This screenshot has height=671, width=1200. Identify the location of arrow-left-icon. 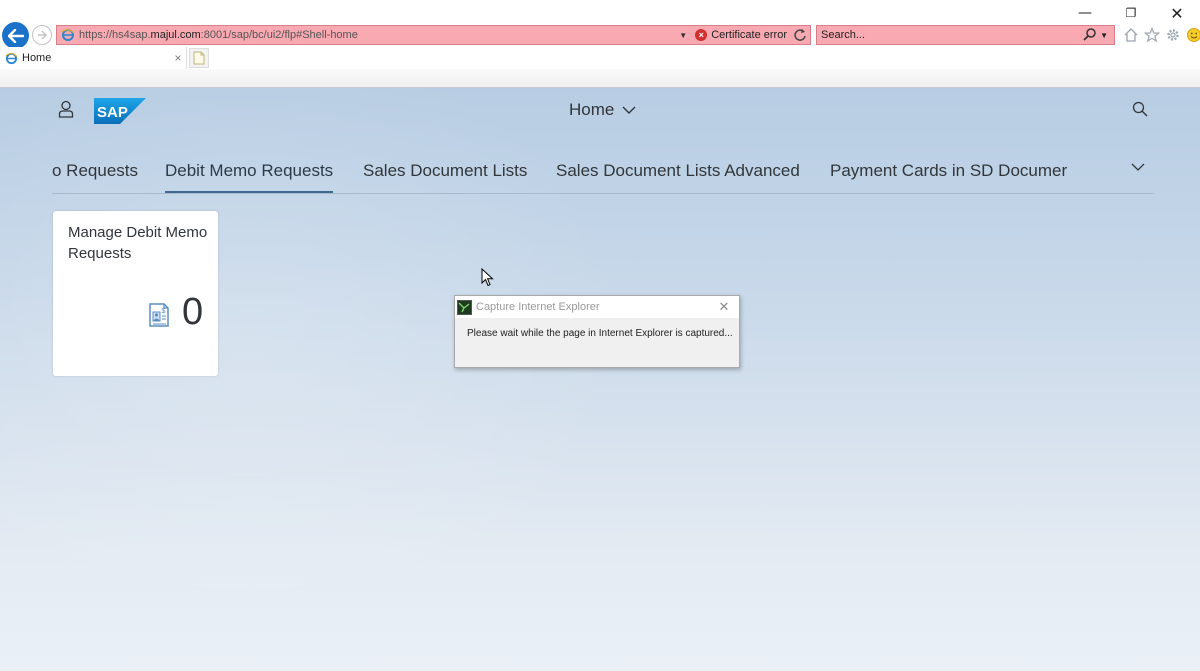
(15, 35).